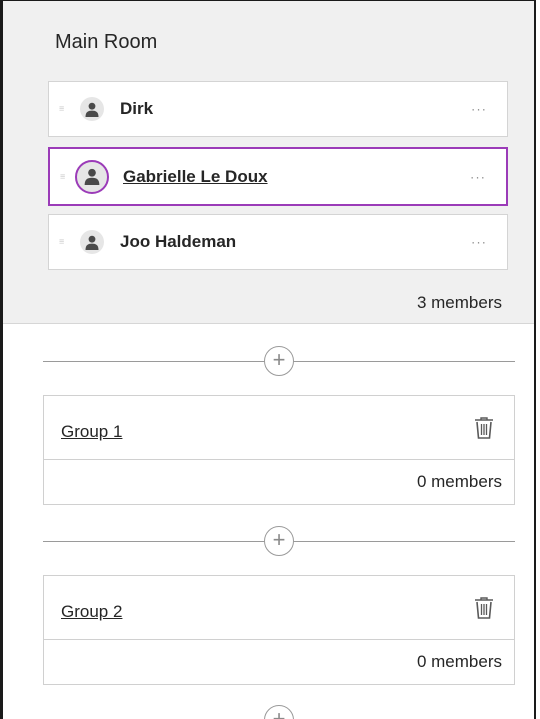 Image resolution: width=540 pixels, height=719 pixels. I want to click on group-card-1: Group 1 0 members, so click(279, 450).